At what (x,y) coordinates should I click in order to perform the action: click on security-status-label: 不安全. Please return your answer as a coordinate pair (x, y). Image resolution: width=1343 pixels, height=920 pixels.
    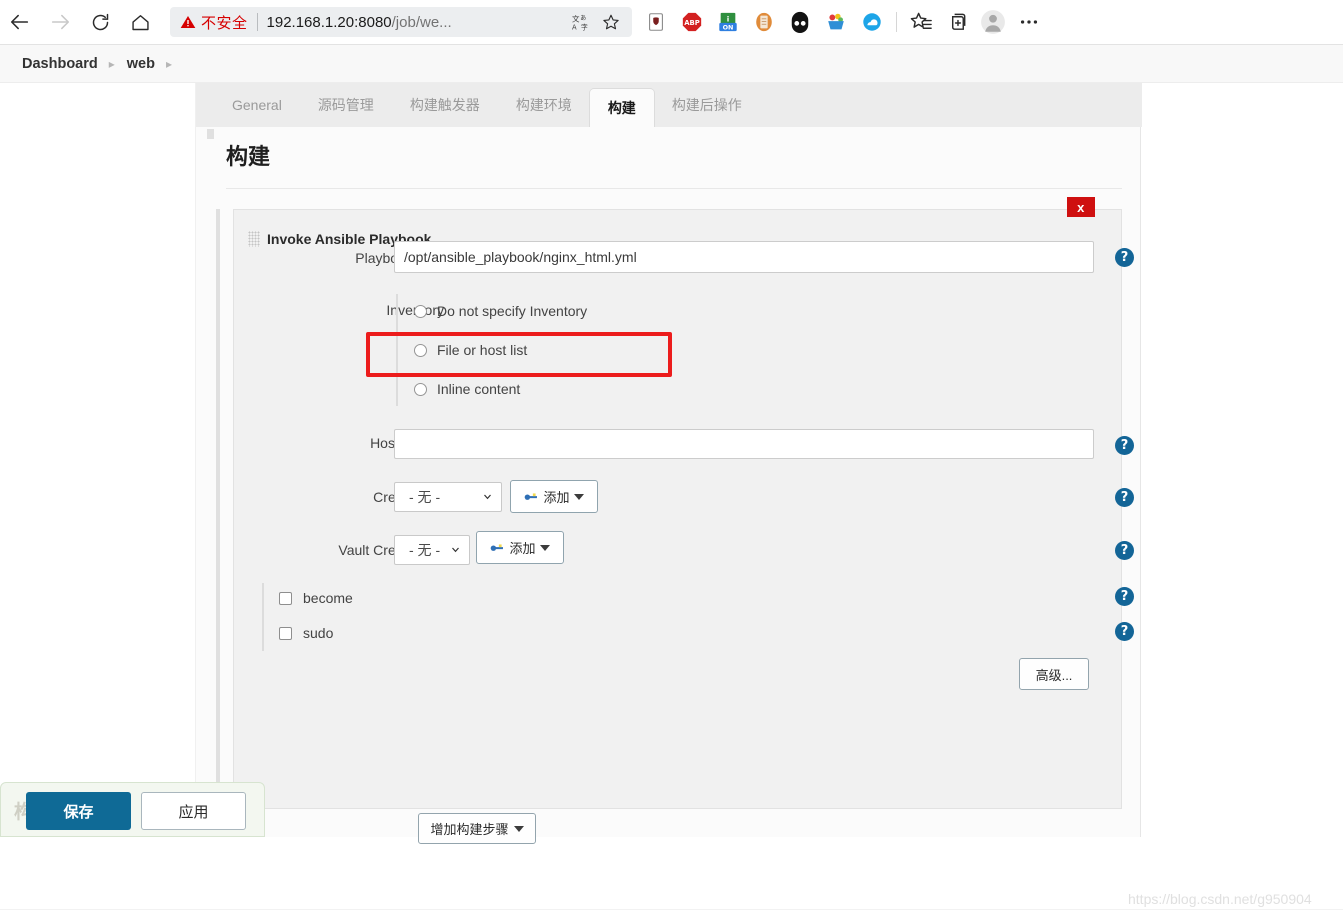
    Looking at the image, I should click on (224, 23).